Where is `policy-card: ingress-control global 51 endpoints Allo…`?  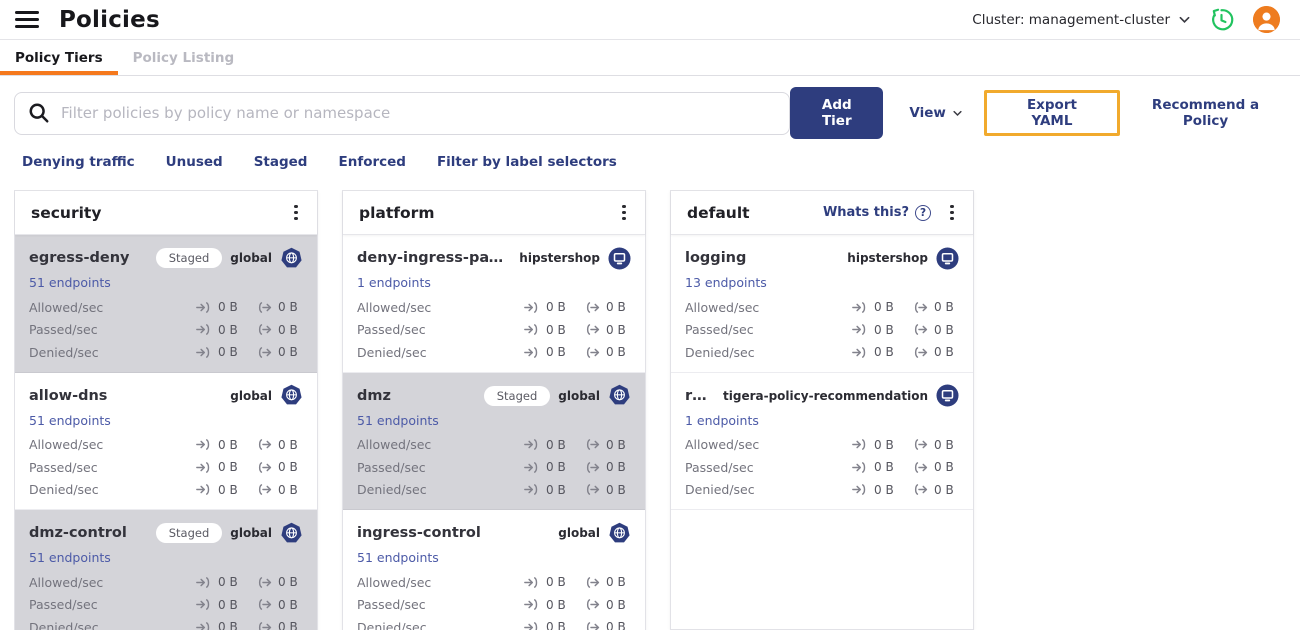 policy-card: ingress-control global 51 endpoints Allo… is located at coordinates (494, 570).